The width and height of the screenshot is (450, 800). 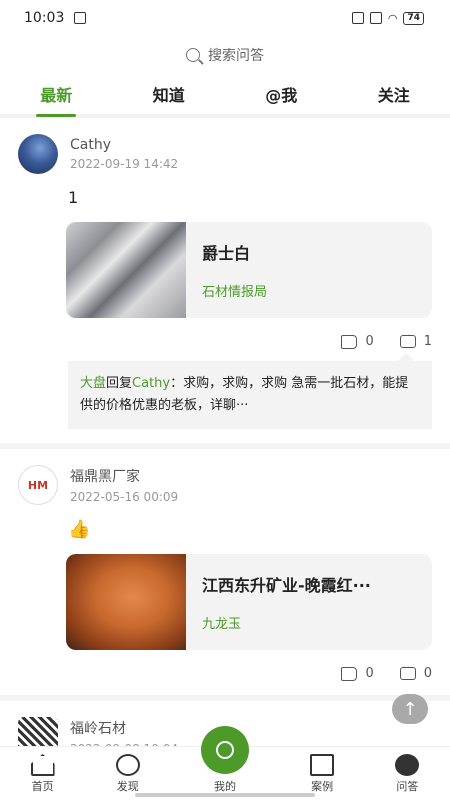 I want to click on nav-mine: 我的, so click(x=224, y=760).